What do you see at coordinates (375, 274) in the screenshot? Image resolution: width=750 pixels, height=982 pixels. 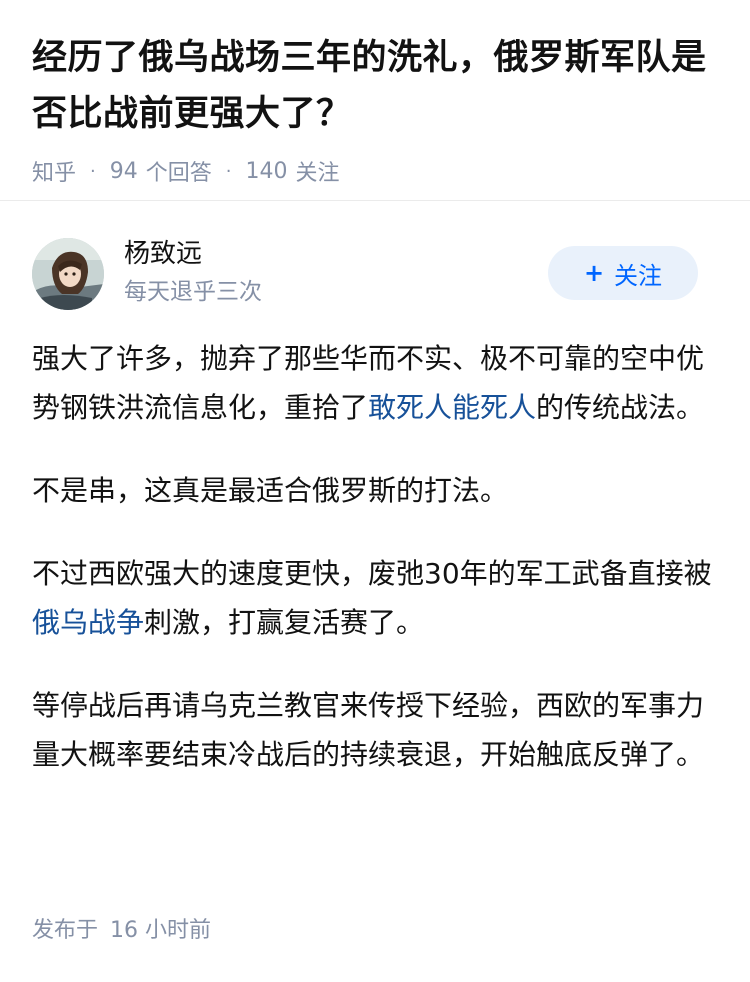 I see `author-card: 杨致远 每天退乎三次 + 关注` at bounding box center [375, 274].